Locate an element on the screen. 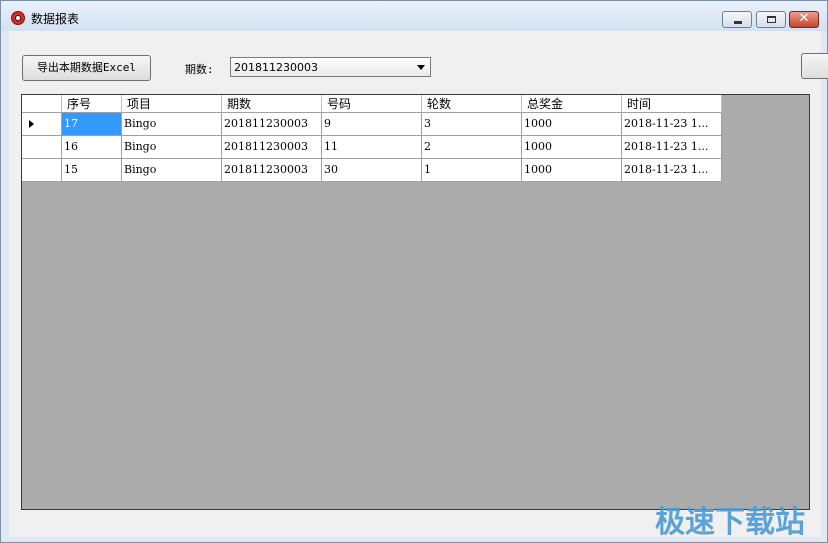 This screenshot has height=543, width=828. table-cell: 30 is located at coordinates (372, 170).